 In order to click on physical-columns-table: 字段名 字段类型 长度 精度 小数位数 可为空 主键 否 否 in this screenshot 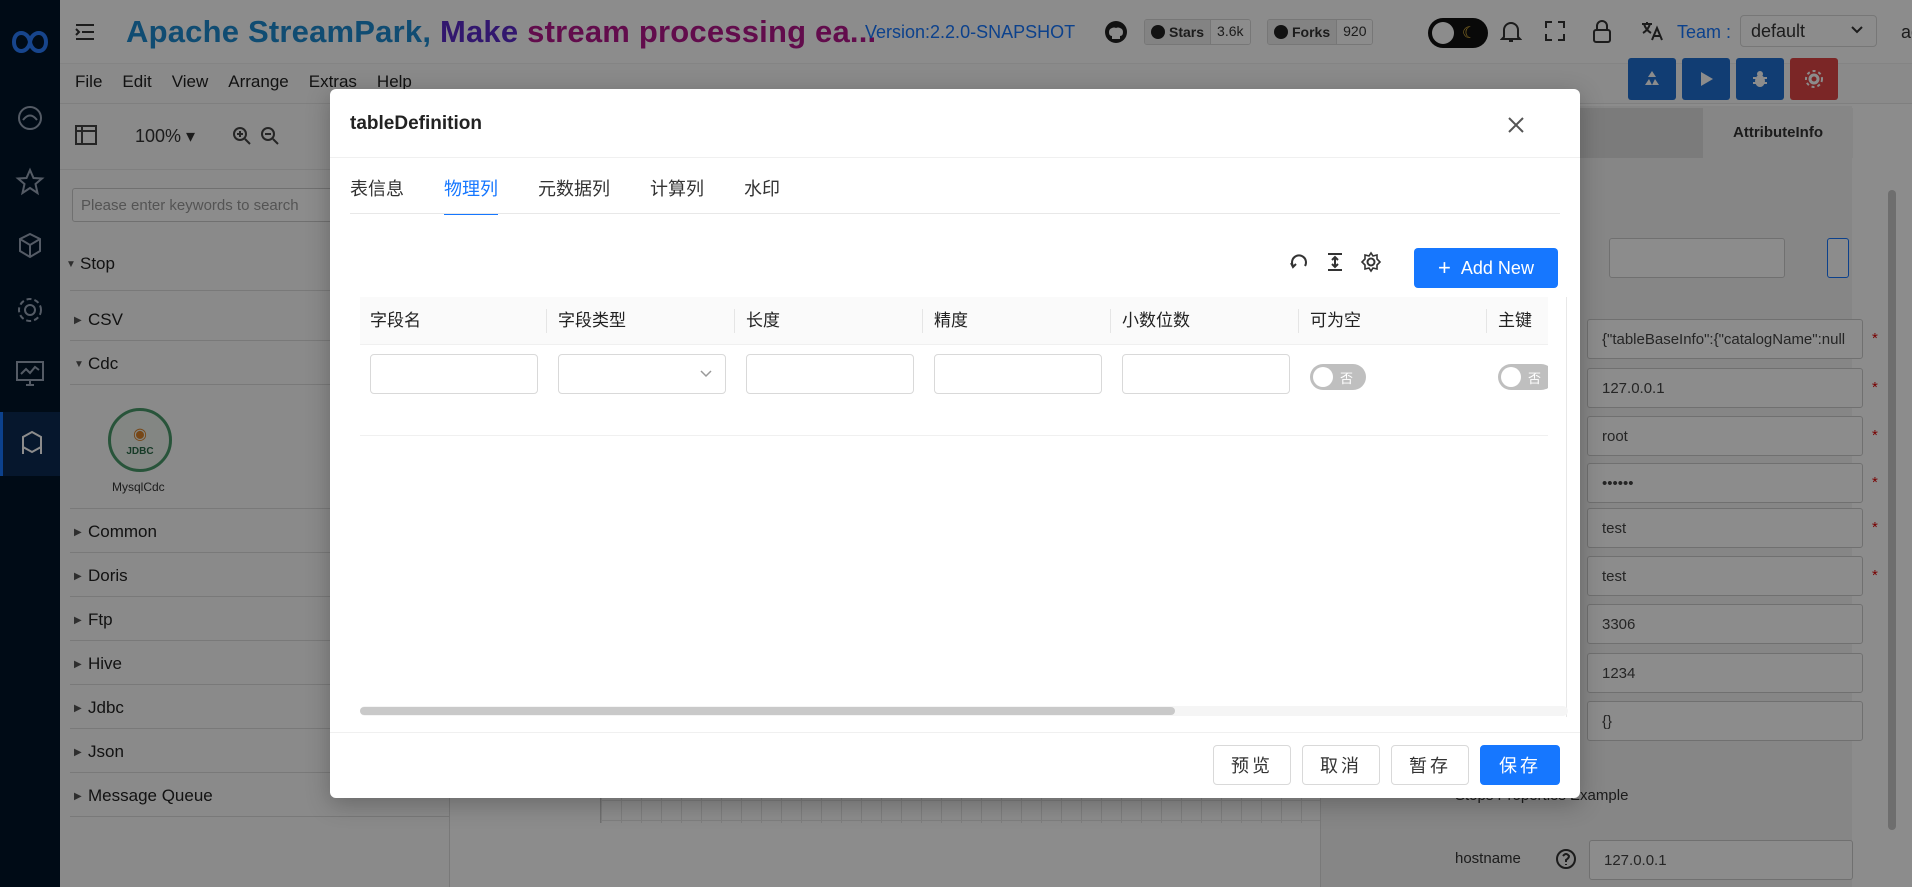, I will do `click(954, 367)`.